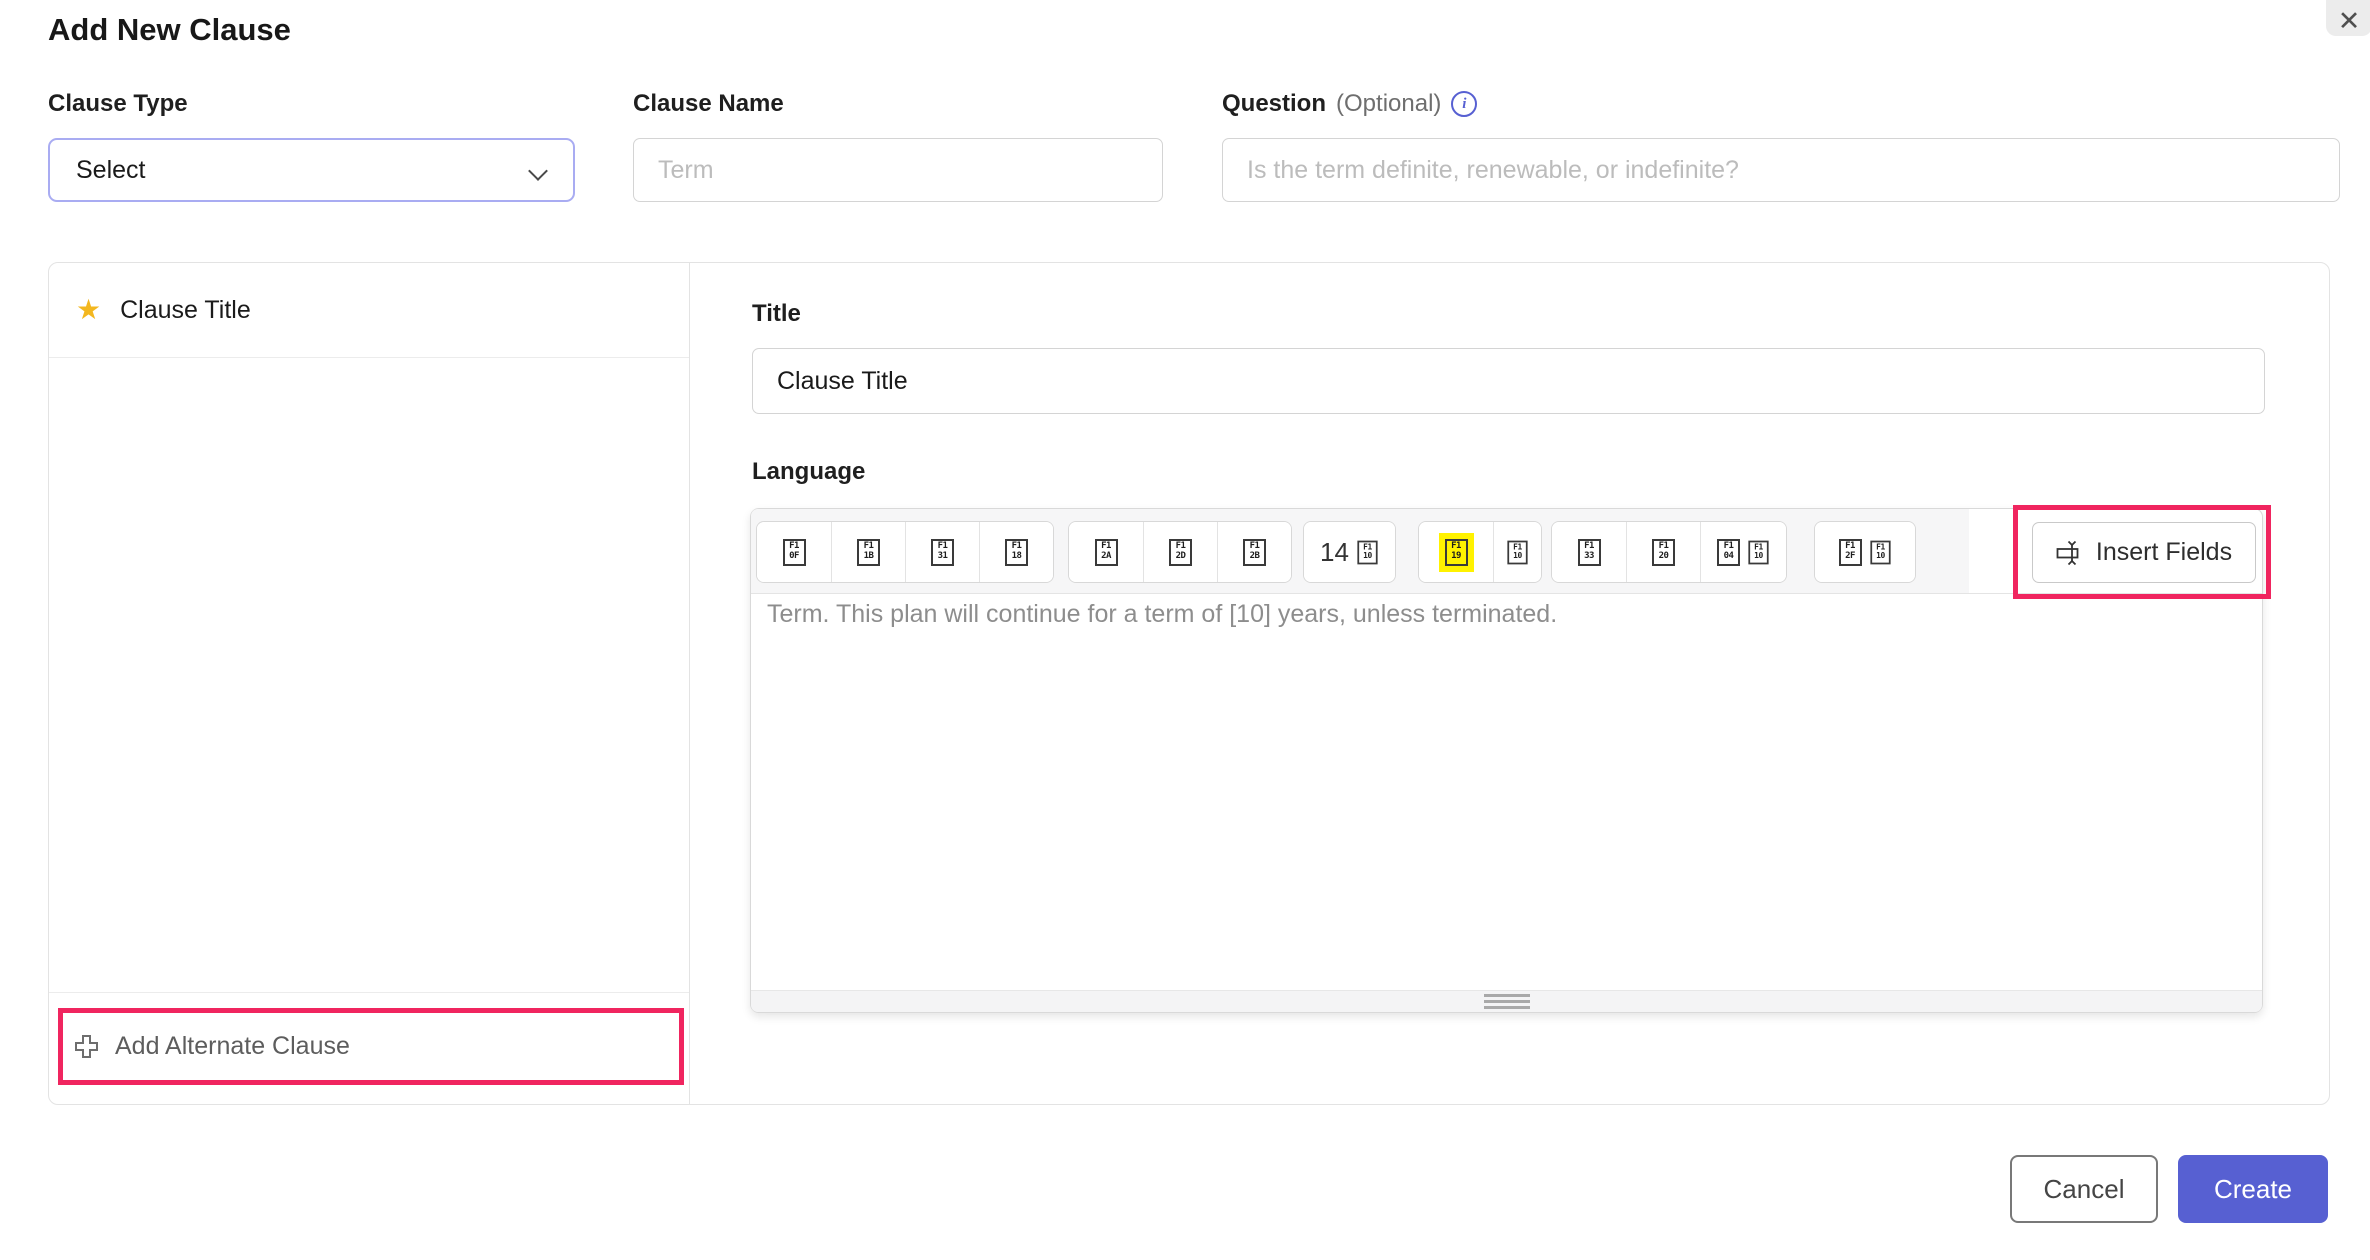 This screenshot has width=2370, height=1260. I want to click on unknown-glyph-icon: F1 2D, so click(1180, 552).